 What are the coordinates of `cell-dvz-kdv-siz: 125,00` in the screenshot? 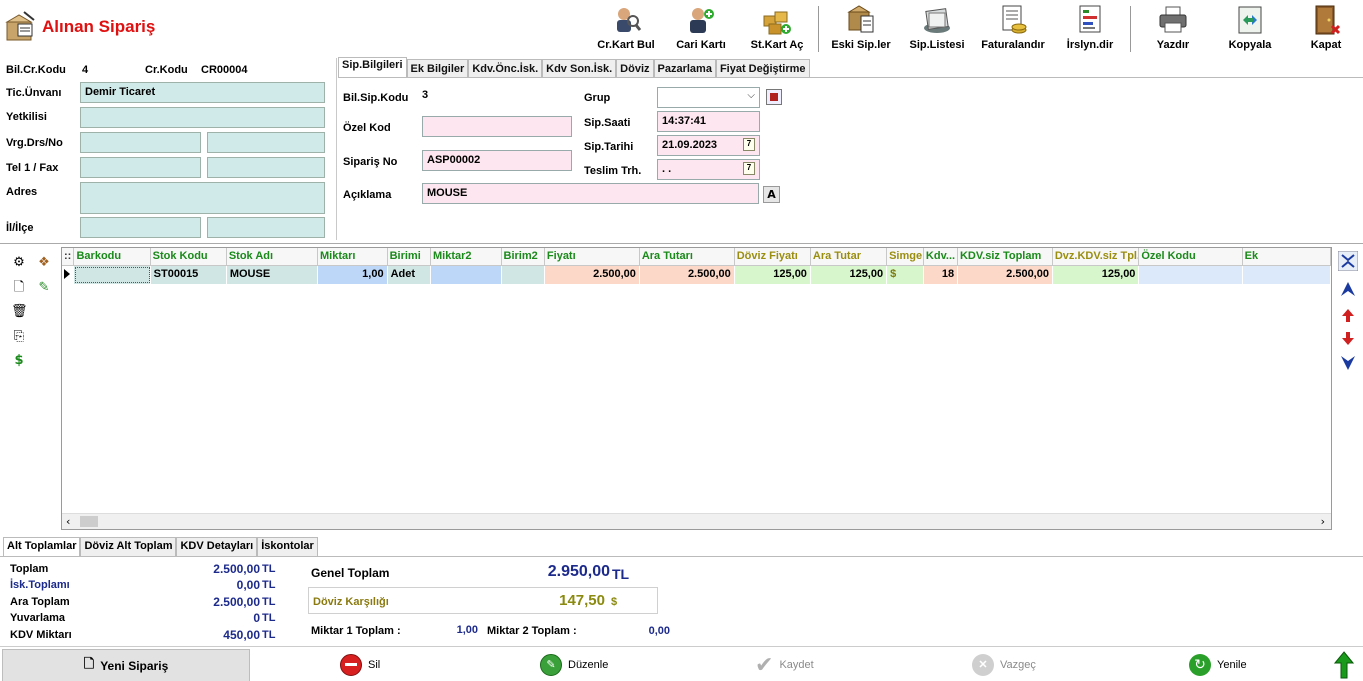 It's located at (1096, 275).